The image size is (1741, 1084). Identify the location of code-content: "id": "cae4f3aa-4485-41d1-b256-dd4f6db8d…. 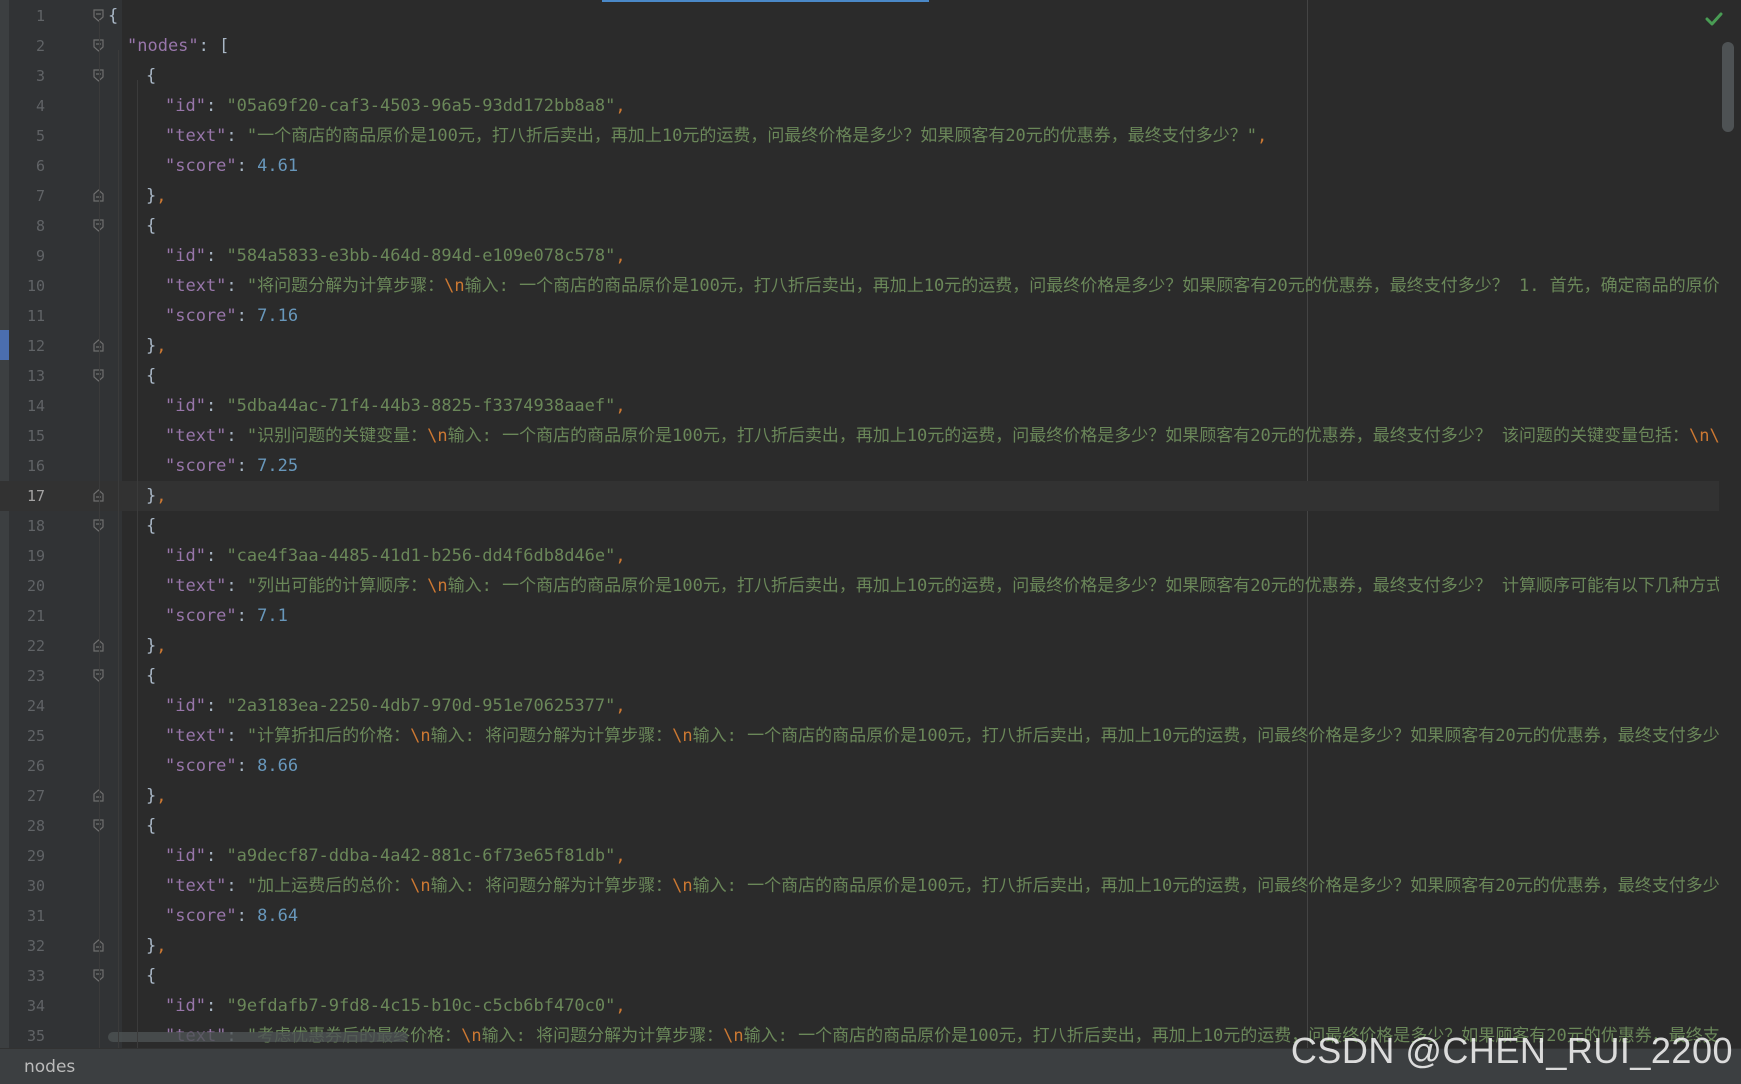
(395, 556).